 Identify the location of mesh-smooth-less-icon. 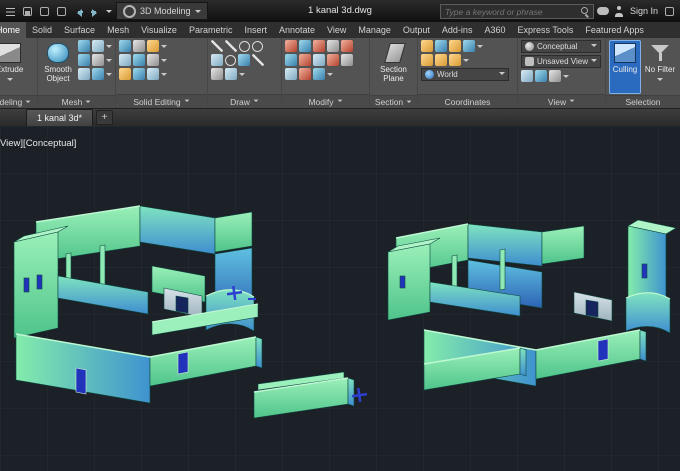
(98, 60).